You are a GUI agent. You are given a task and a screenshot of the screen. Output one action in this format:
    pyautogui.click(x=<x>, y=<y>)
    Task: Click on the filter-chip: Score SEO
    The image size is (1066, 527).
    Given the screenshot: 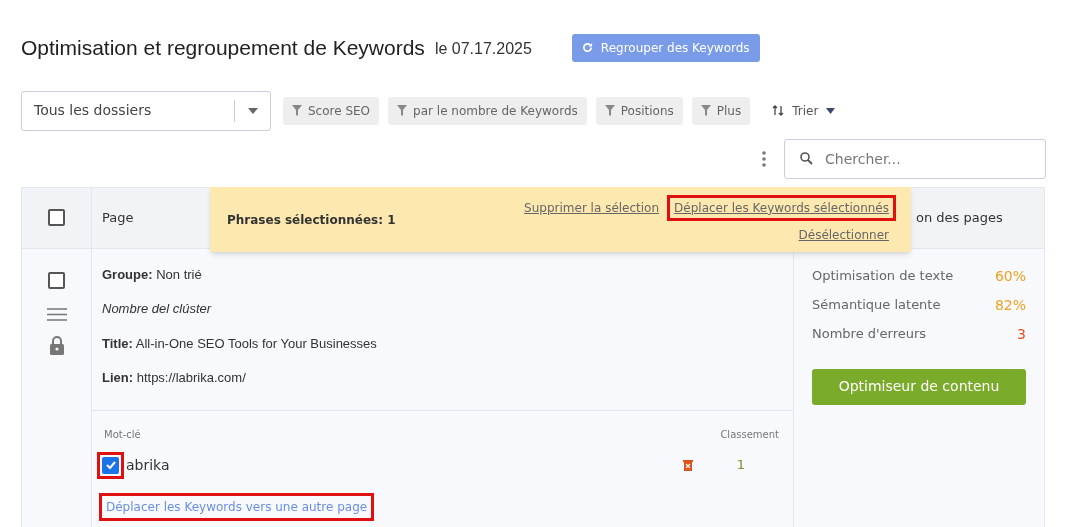 What is the action you would take?
    pyautogui.click(x=331, y=110)
    